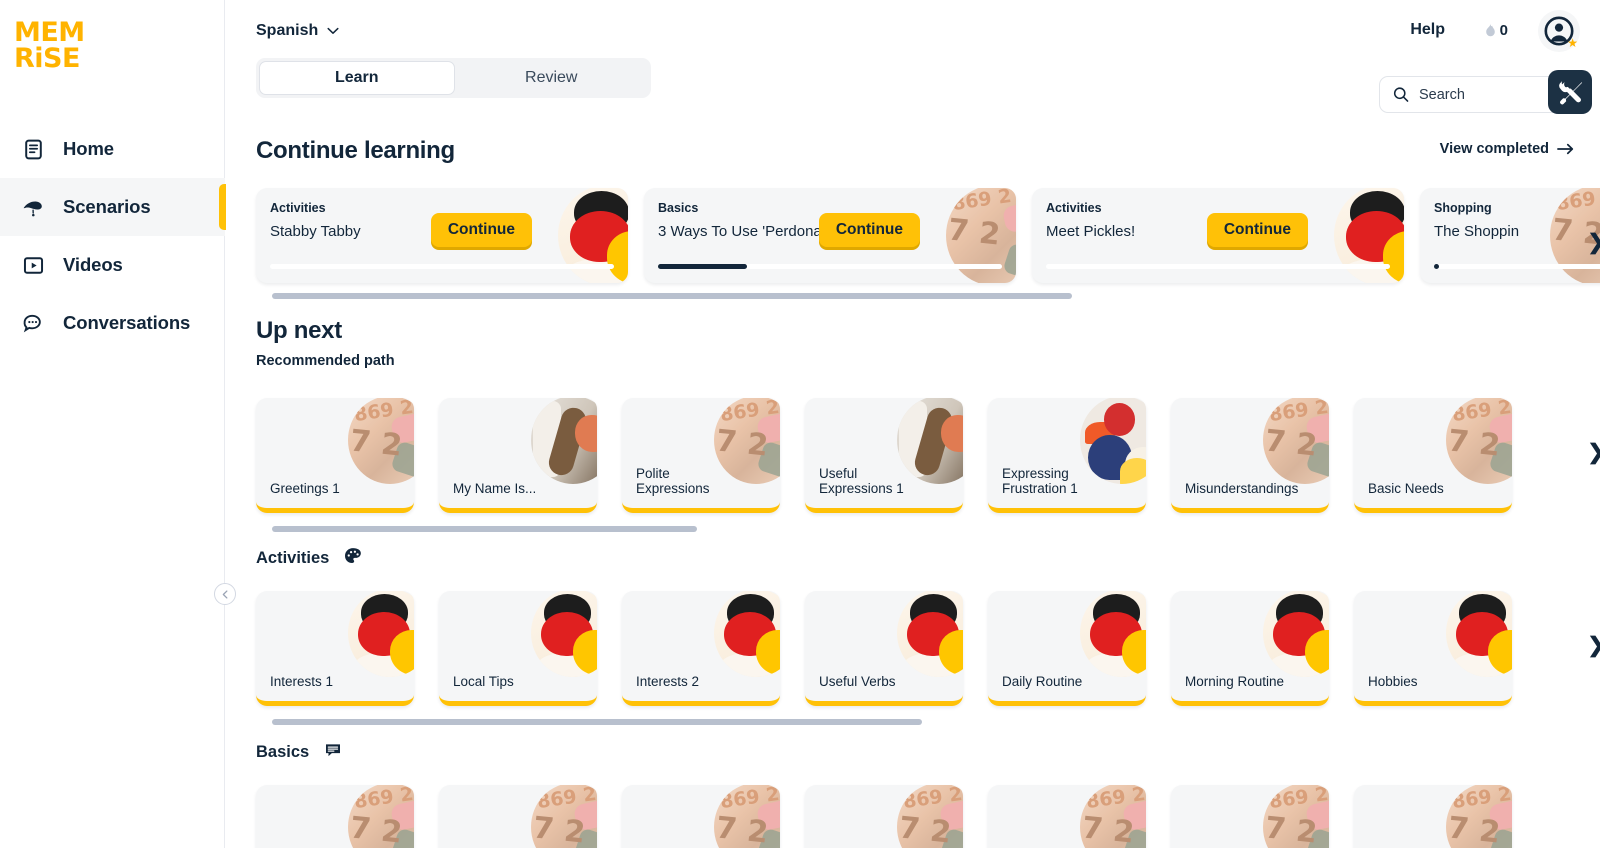 The width and height of the screenshot is (1600, 848). What do you see at coordinates (861, 481) in the screenshot?
I see `scenario-card-title: Useful Expressions 1` at bounding box center [861, 481].